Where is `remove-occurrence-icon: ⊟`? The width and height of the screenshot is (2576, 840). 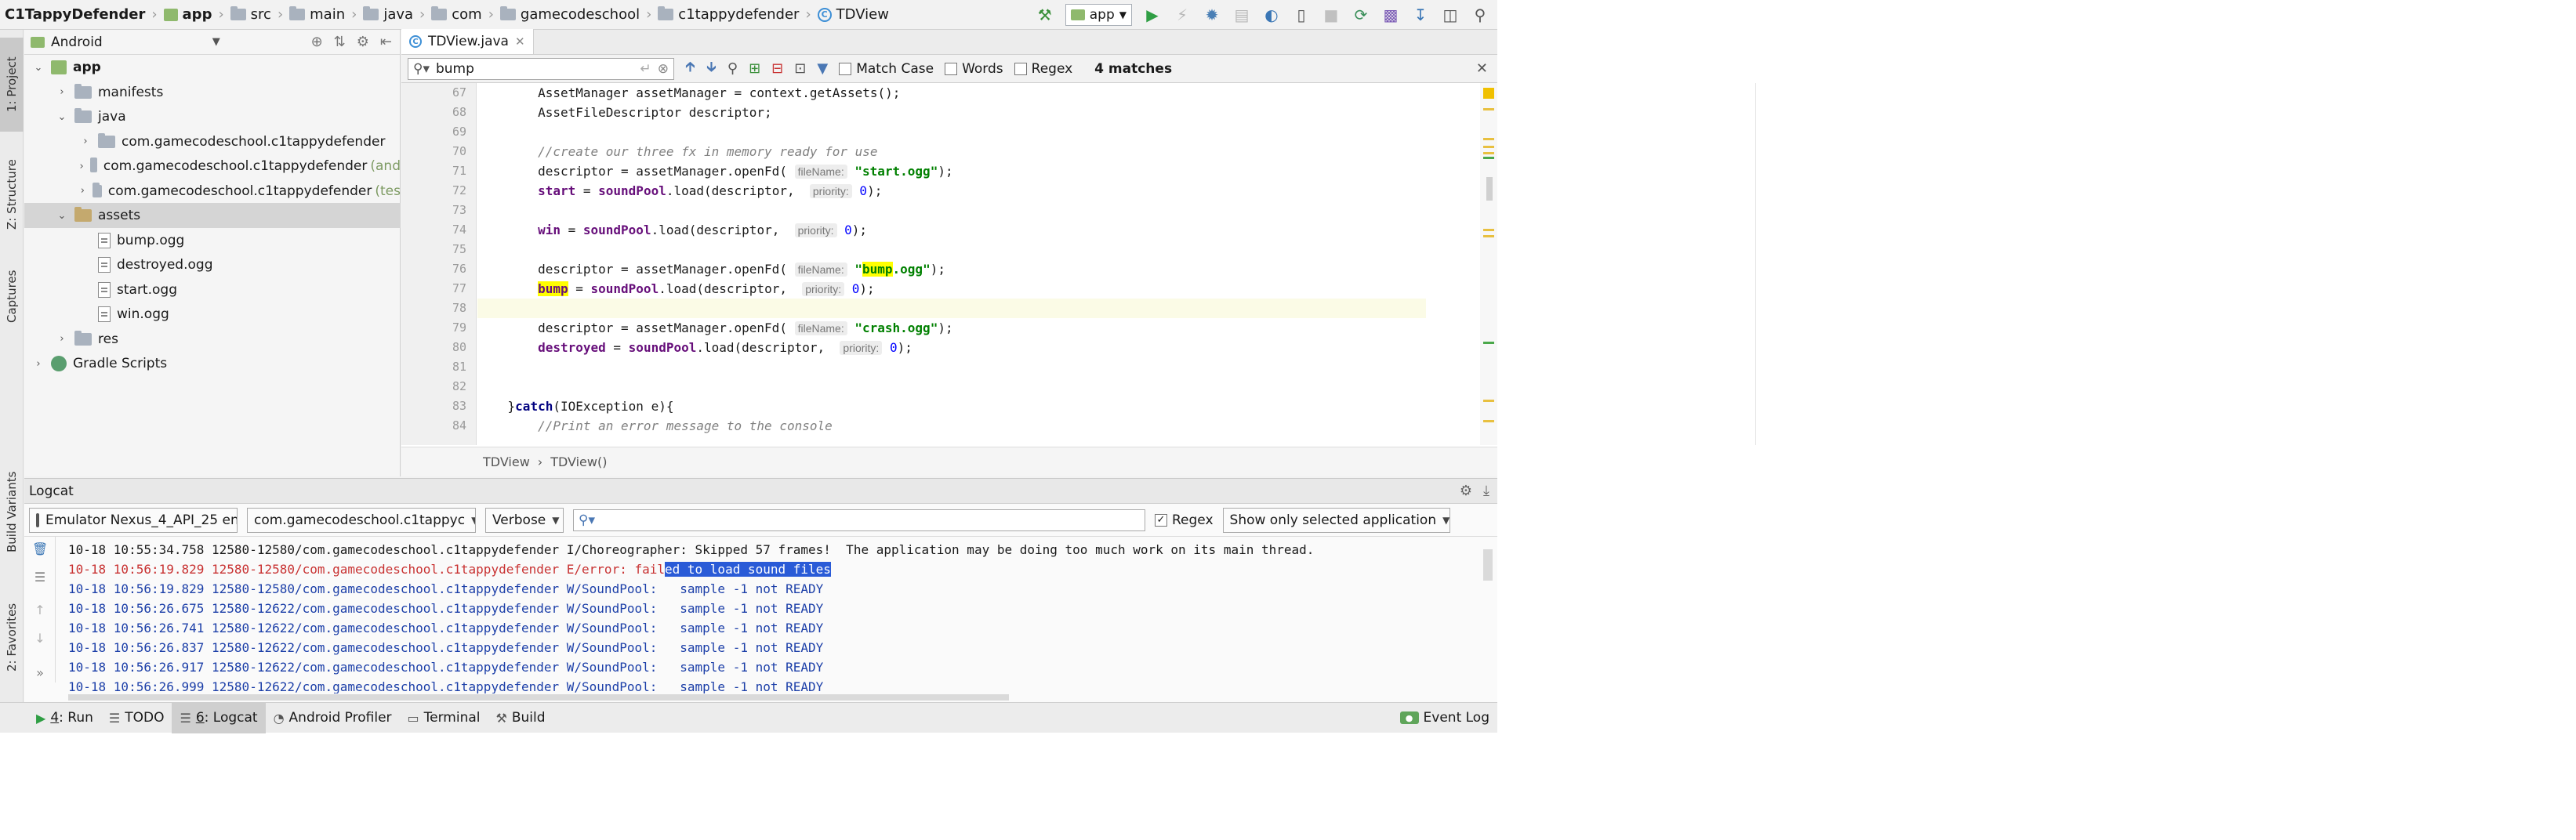 remove-occurrence-icon: ⊟ is located at coordinates (777, 68).